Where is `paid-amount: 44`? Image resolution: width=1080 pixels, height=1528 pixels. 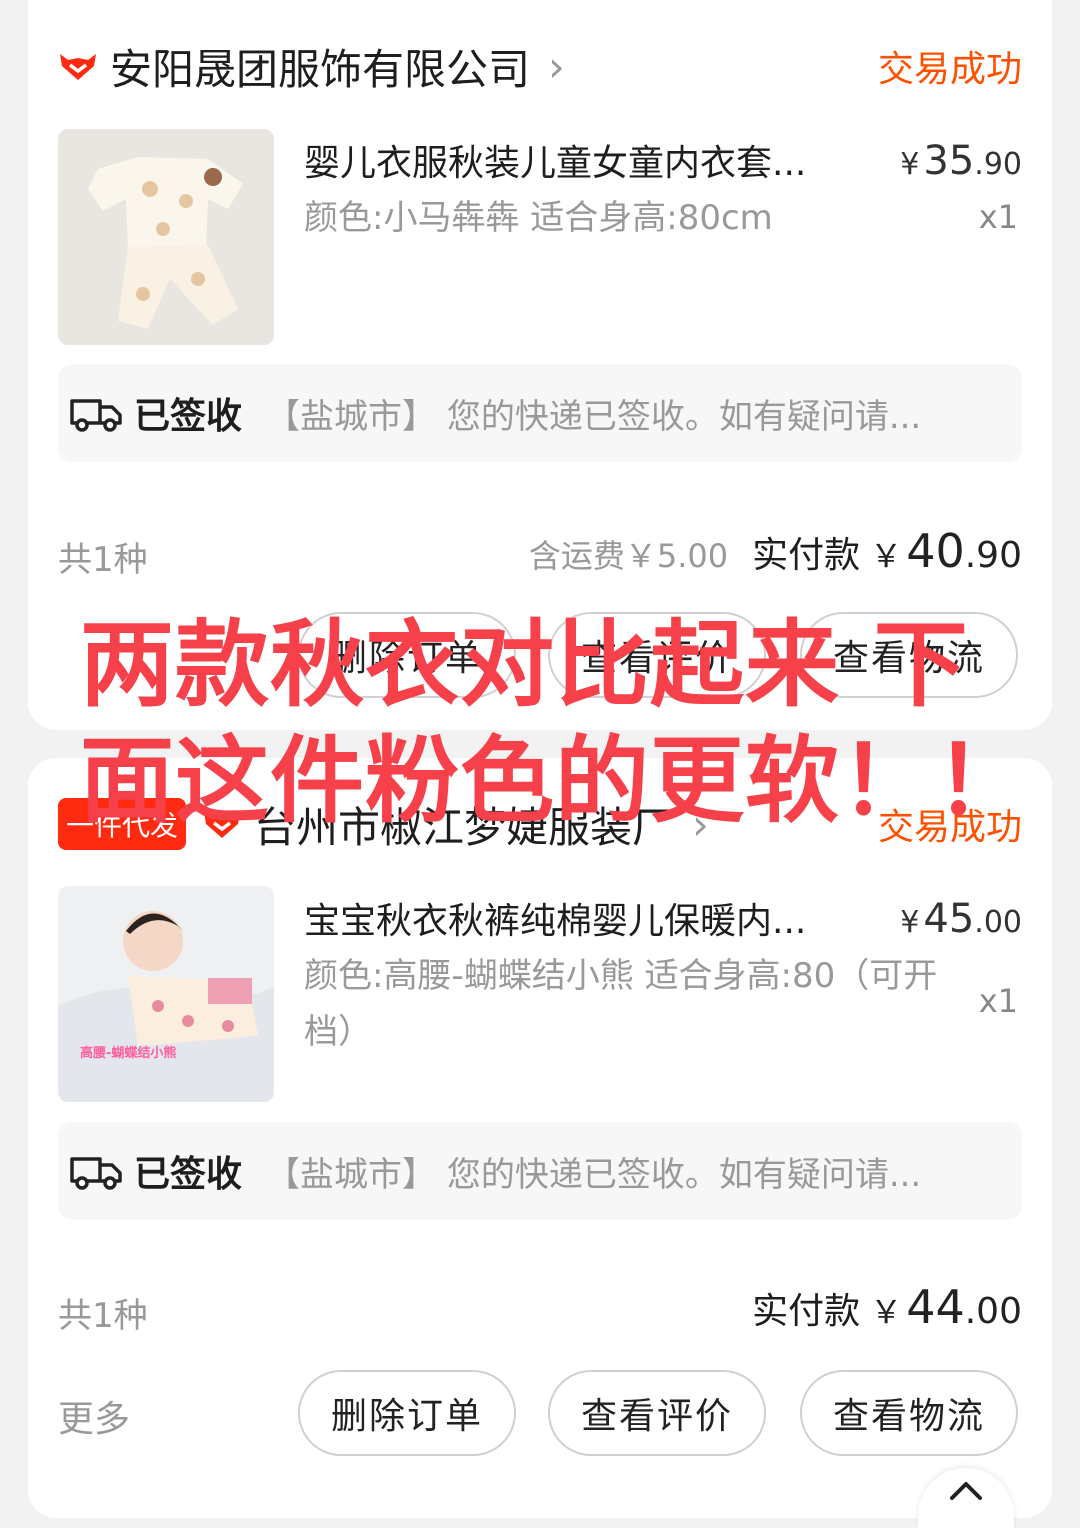 paid-amount: 44 is located at coordinates (935, 1307).